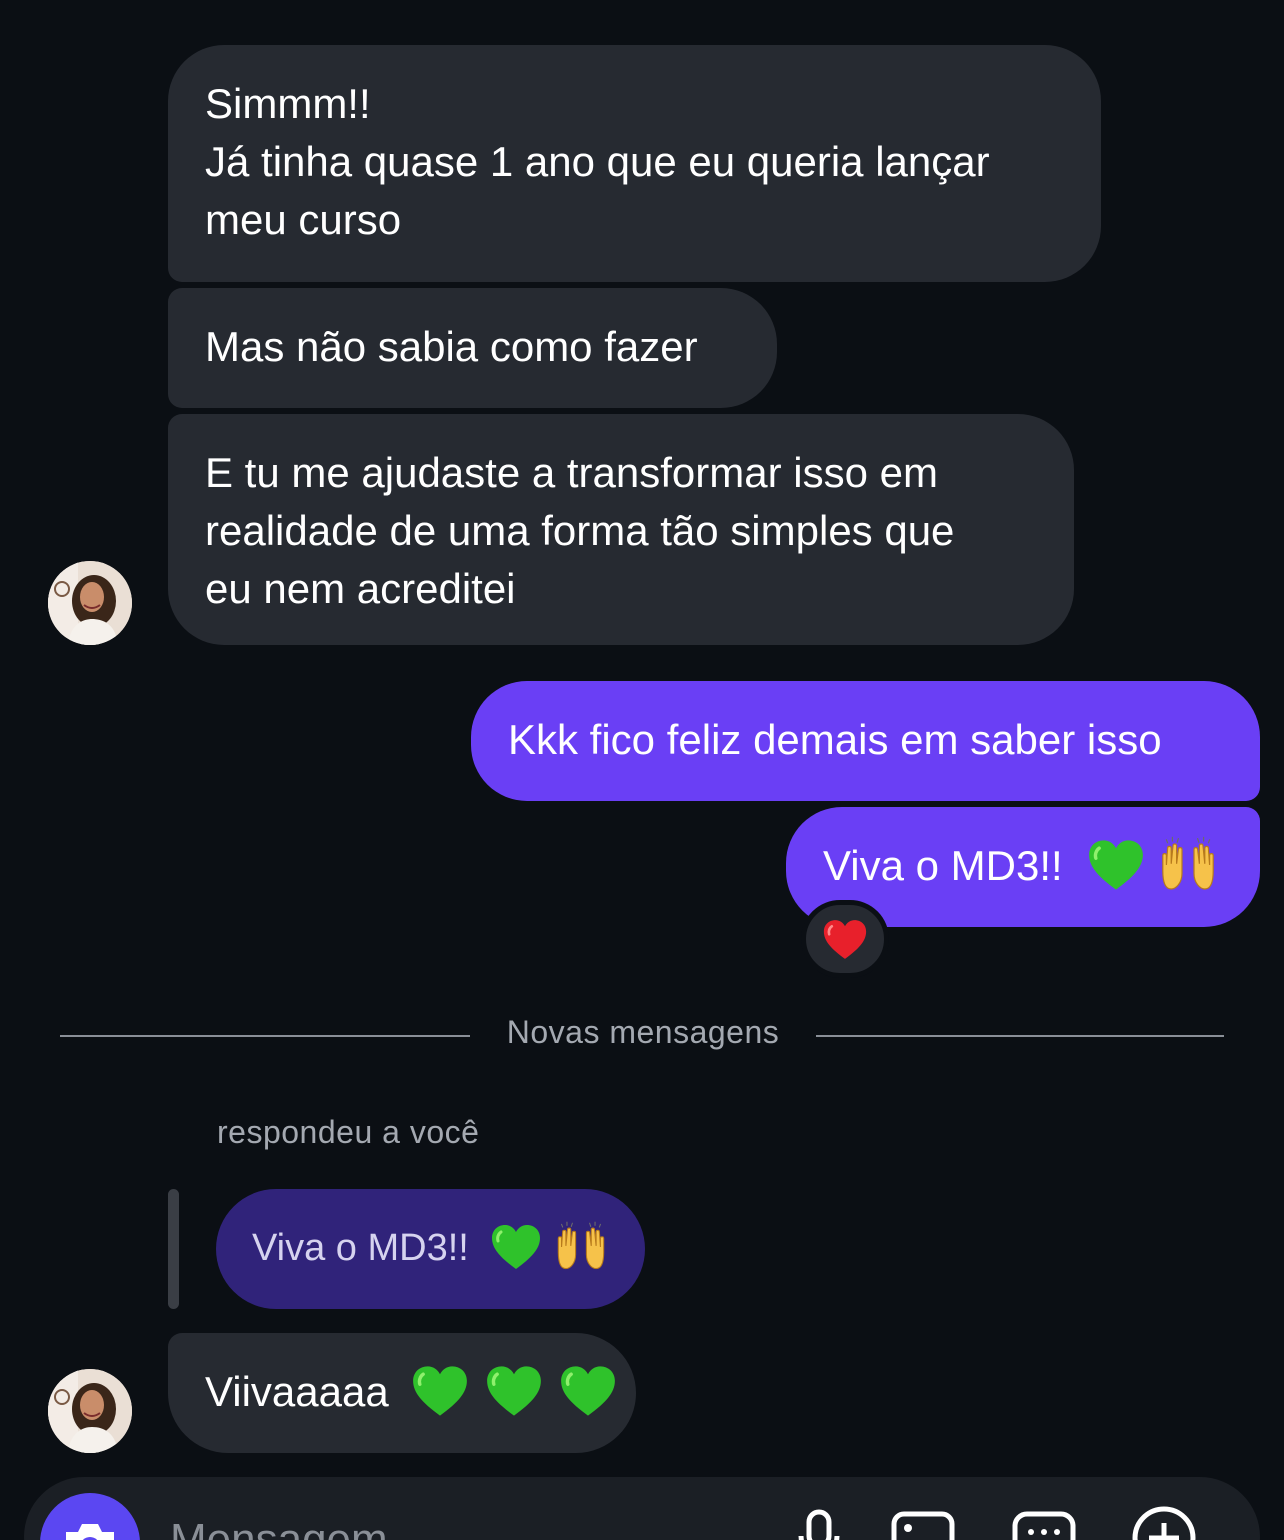 This screenshot has width=1284, height=1540. I want to click on plus-icon, so click(1164, 1523).